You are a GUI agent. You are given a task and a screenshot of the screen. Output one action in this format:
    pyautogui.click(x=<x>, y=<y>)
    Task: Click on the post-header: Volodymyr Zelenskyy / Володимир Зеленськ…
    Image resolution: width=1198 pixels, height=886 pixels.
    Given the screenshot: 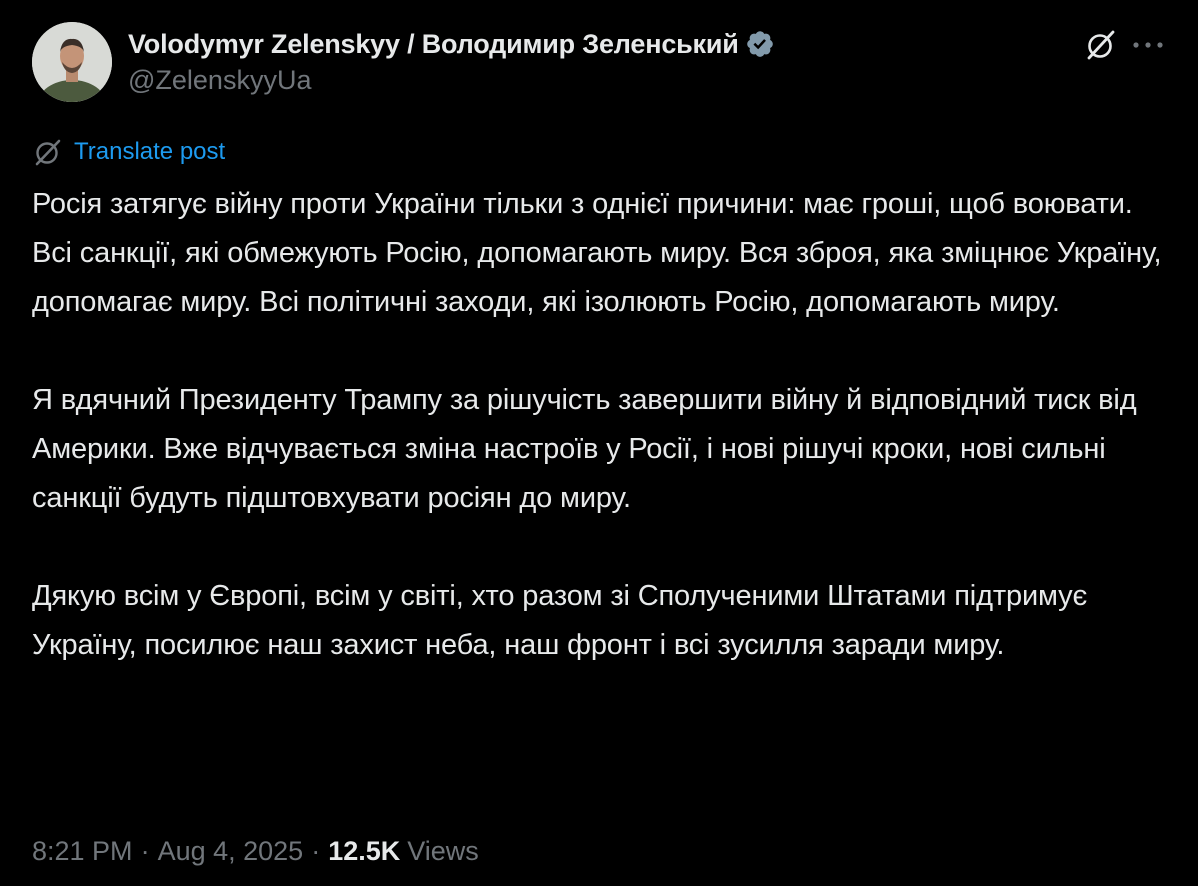 What is the action you would take?
    pyautogui.click(x=599, y=64)
    